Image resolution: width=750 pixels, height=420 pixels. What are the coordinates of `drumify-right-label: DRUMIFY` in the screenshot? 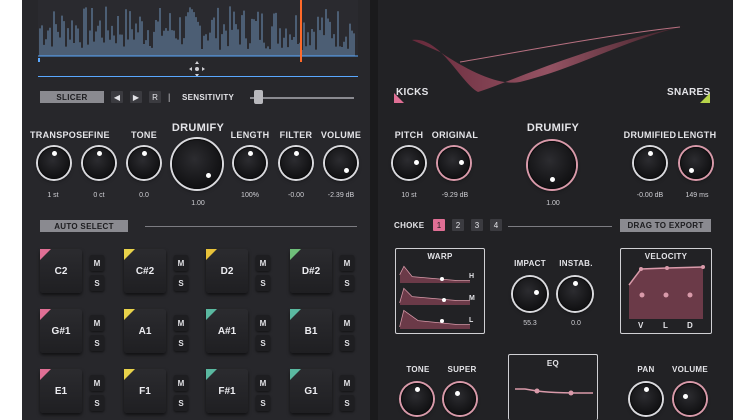 It's located at (553, 128).